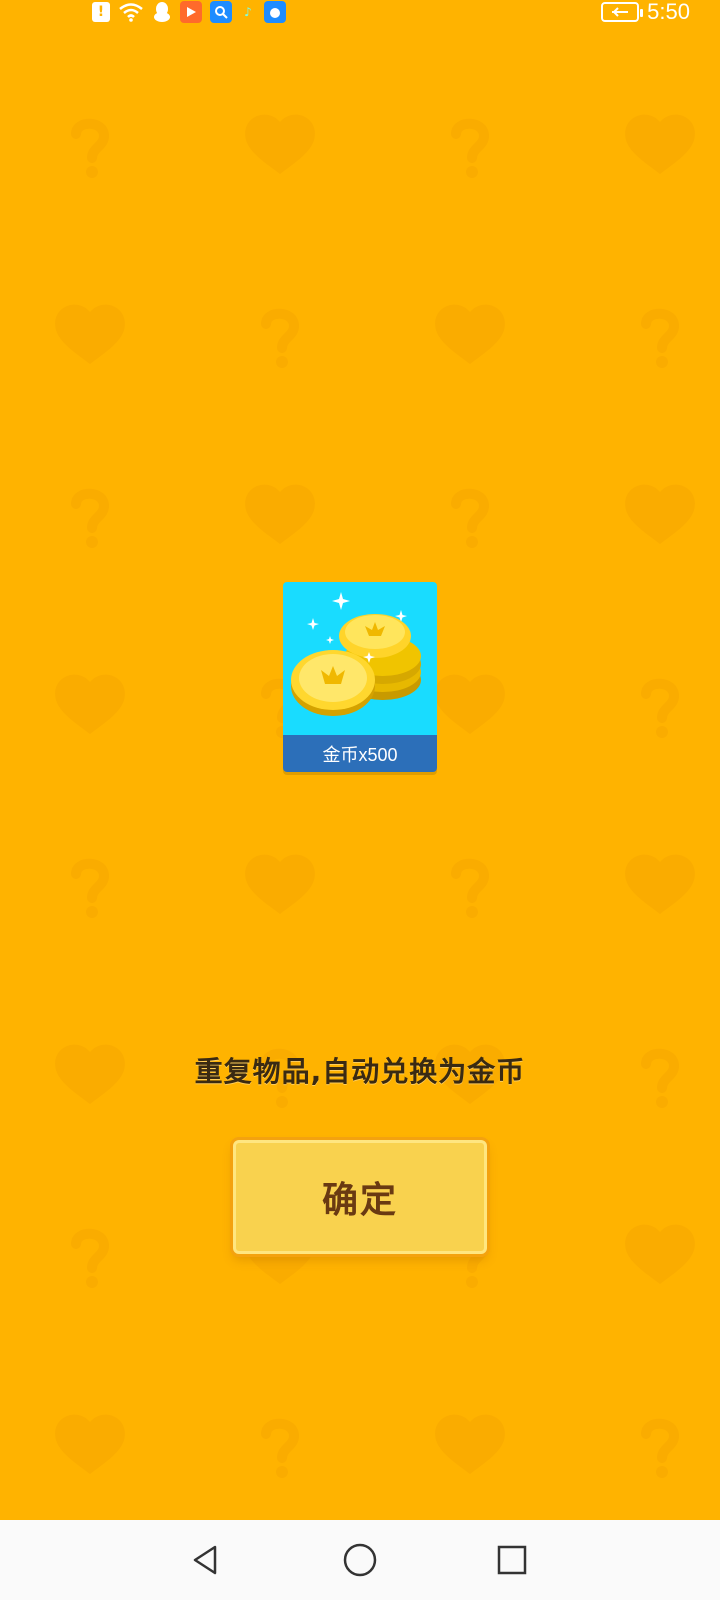 Image resolution: width=720 pixels, height=1600 pixels. What do you see at coordinates (131, 12) in the screenshot?
I see `wifi-icon` at bounding box center [131, 12].